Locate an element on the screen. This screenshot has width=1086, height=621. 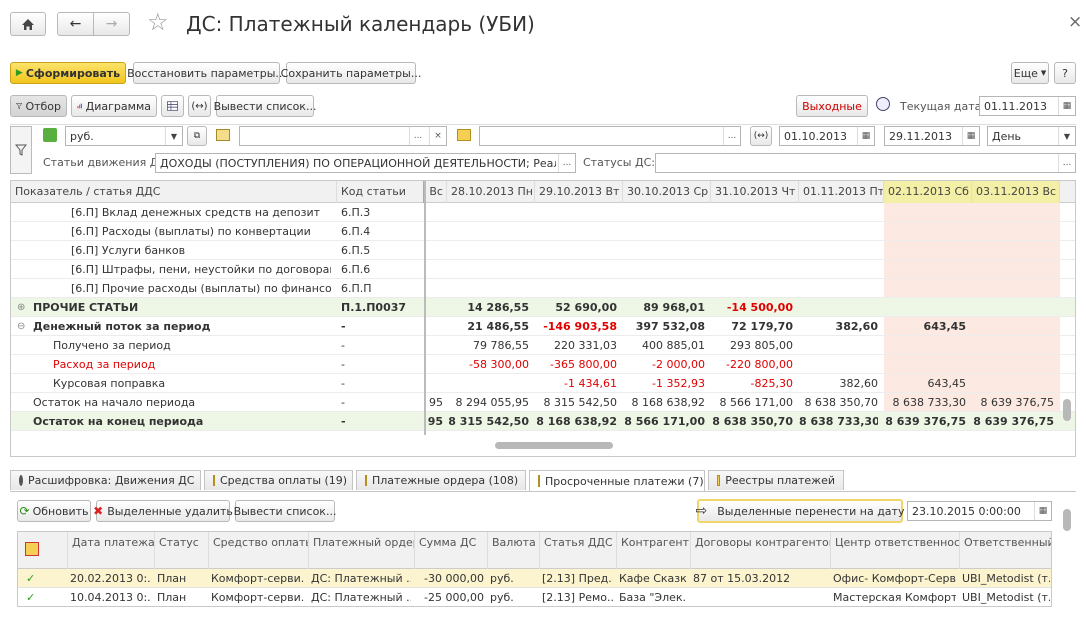
row-value: 8 294 055,95 is located at coordinates (488, 402).